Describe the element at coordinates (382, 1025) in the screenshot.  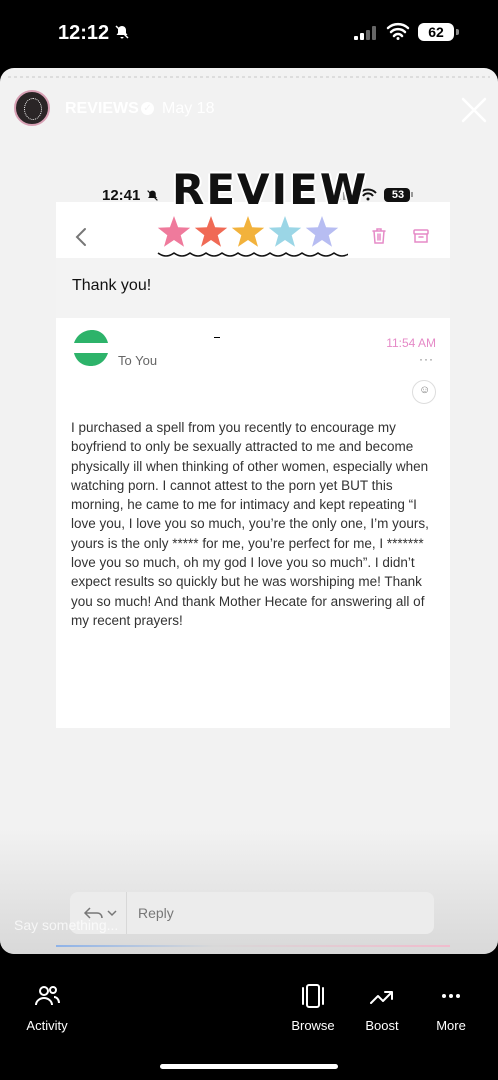
I see `nav-label-boost: Boost` at that location.